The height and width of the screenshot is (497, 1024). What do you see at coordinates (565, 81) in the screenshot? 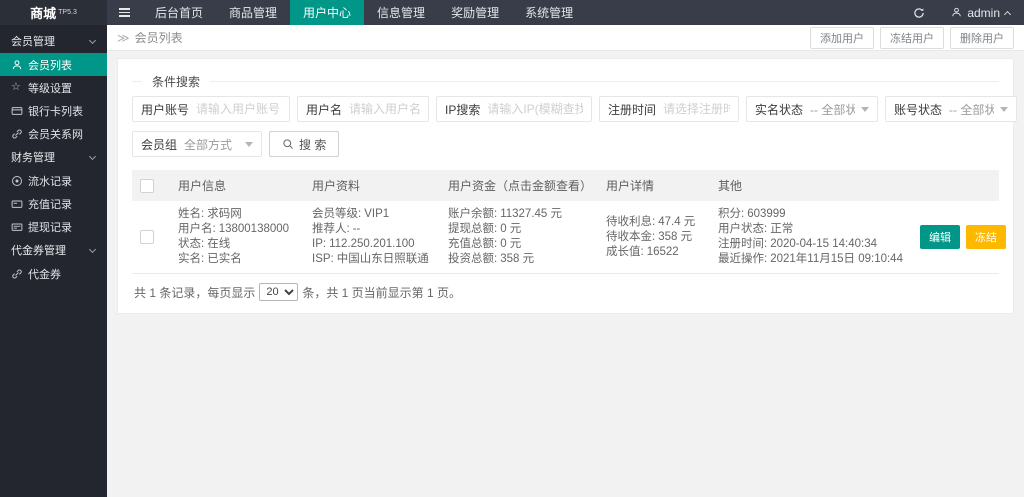
I see `search-fieldset: 条件搜索` at bounding box center [565, 81].